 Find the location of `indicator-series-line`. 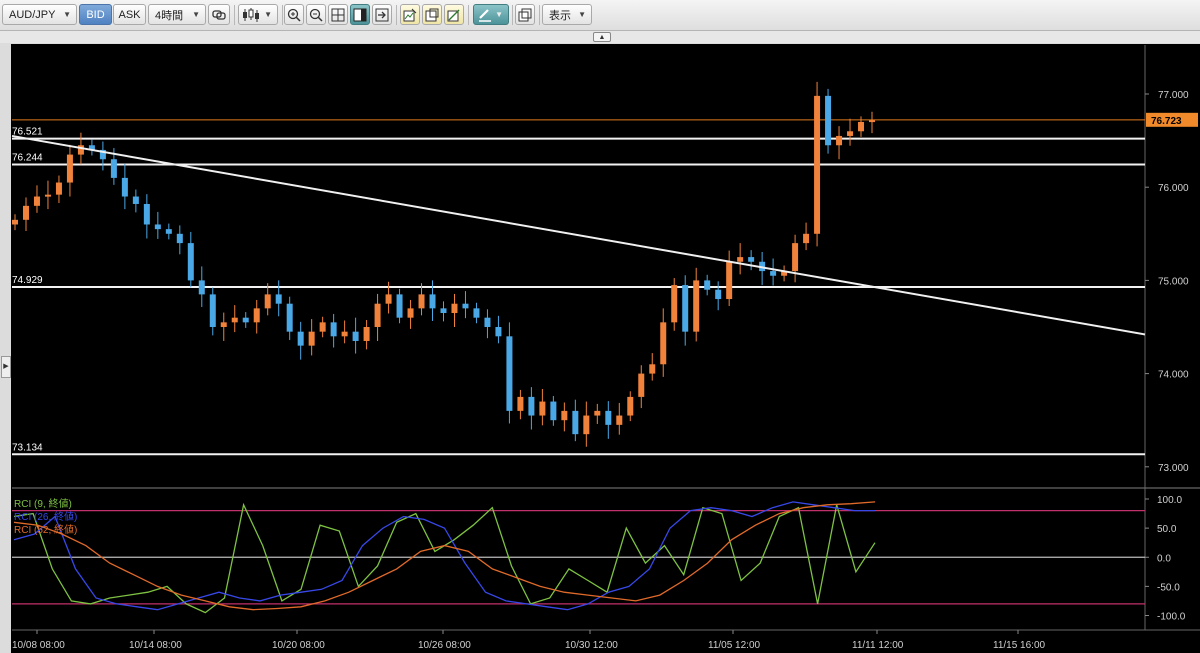

indicator-series-line is located at coordinates (444, 558).